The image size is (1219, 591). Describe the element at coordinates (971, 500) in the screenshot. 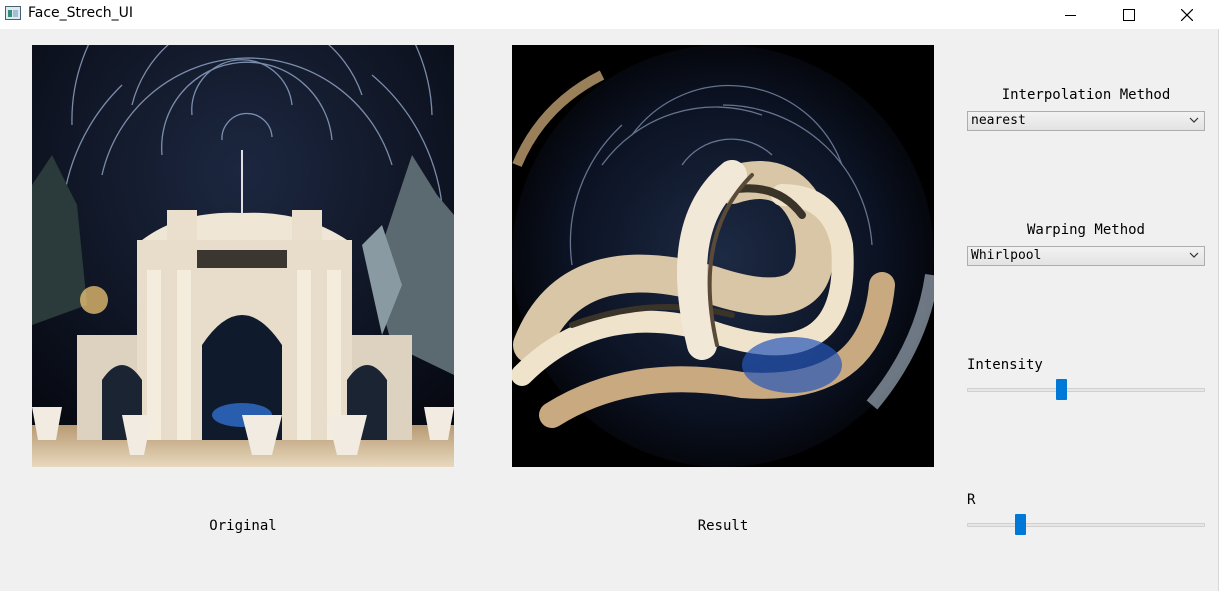

I see `r-label: R` at that location.